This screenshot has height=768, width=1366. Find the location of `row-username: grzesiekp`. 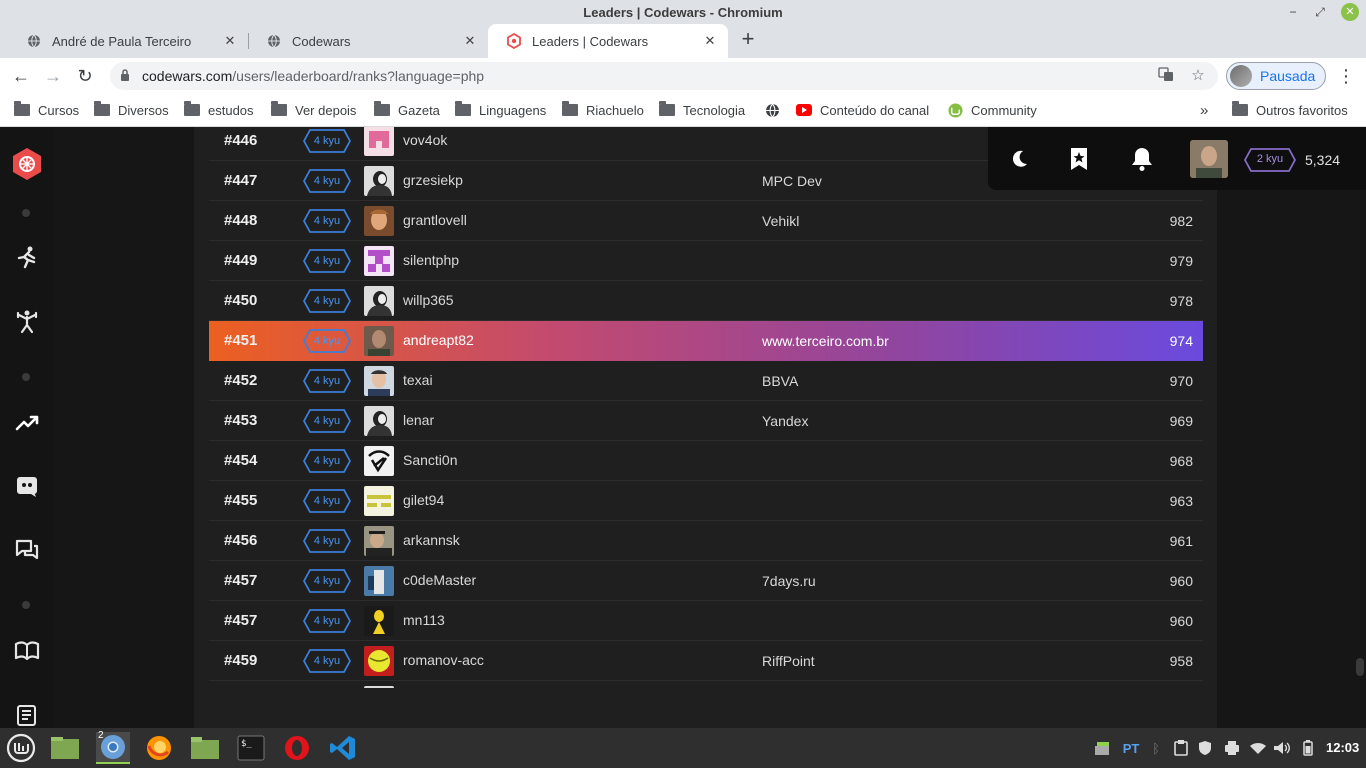

row-username: grzesiekp is located at coordinates (433, 180).